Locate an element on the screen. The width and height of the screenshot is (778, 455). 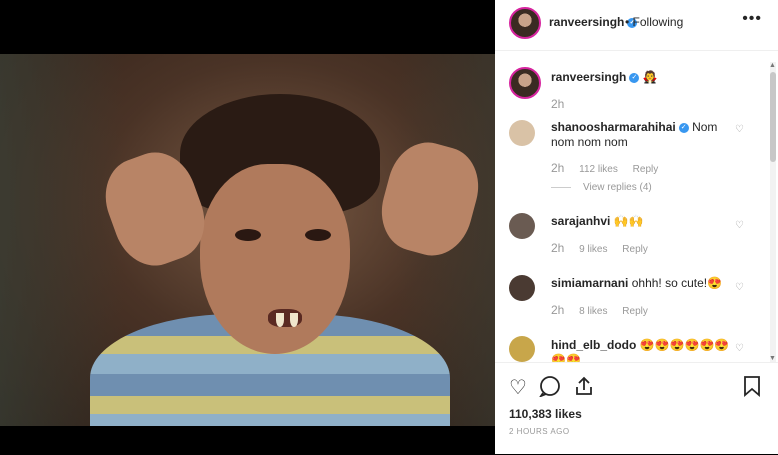
comment-text: hind_elb_dodo 😍😍😍😍😍😍😍😍 is located at coordinates (641, 350).